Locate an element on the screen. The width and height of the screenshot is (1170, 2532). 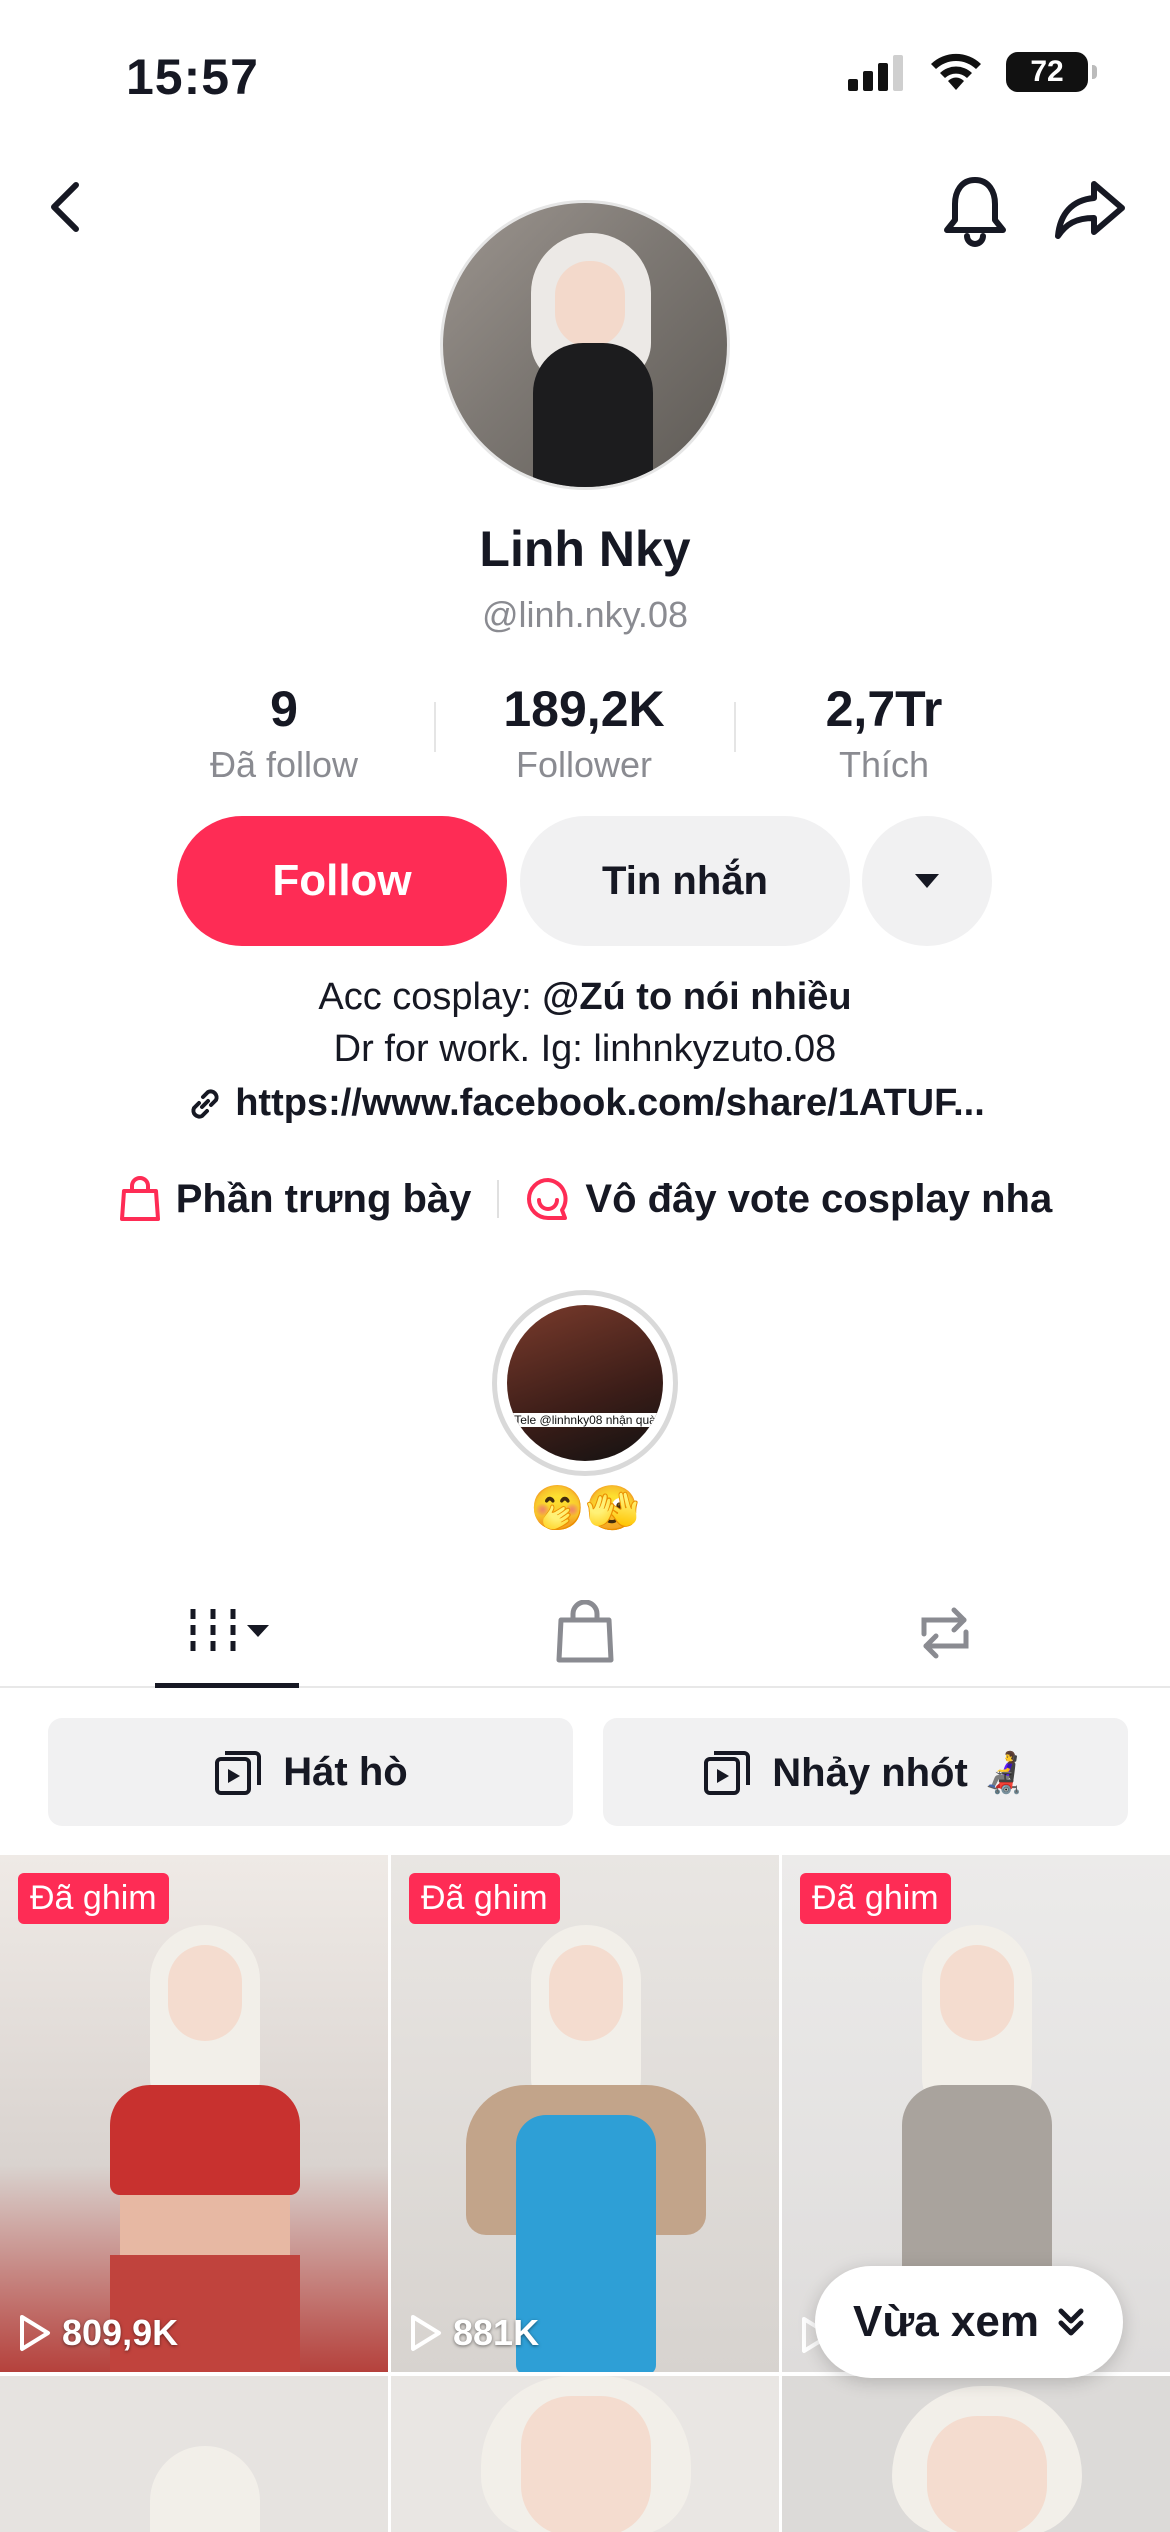
link-icon is located at coordinates (205, 1103).